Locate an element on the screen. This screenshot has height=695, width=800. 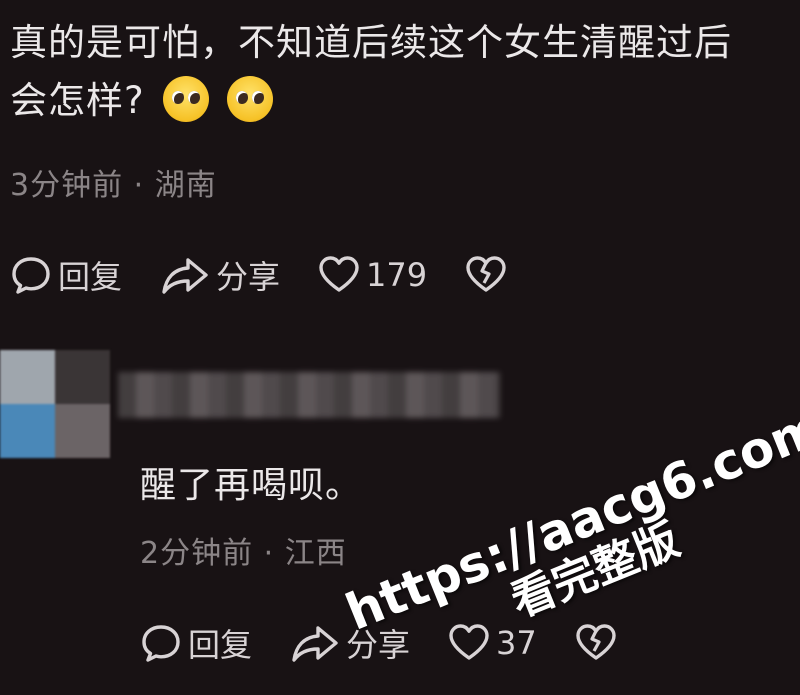
username-blurred is located at coordinates (309, 395).